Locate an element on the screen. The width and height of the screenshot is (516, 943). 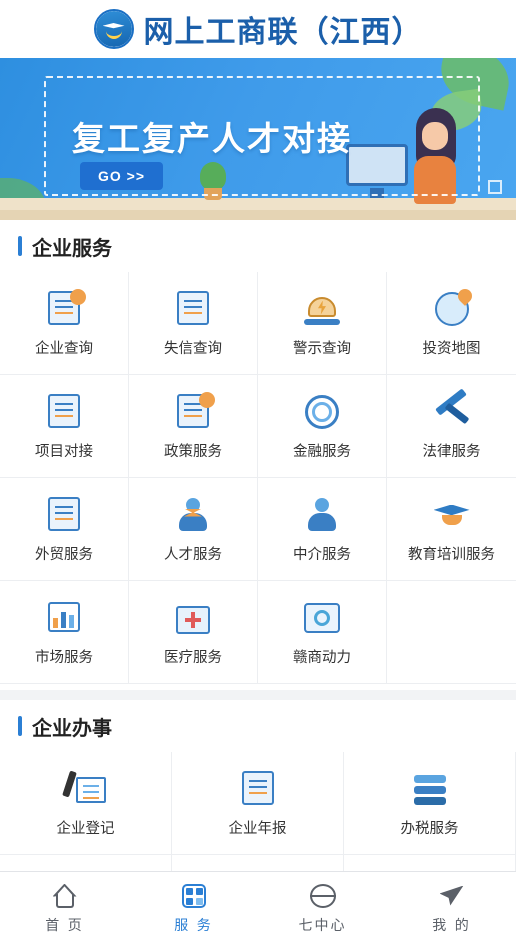
service-item-finance-services: 金融服务 is located at coordinates (322, 426).